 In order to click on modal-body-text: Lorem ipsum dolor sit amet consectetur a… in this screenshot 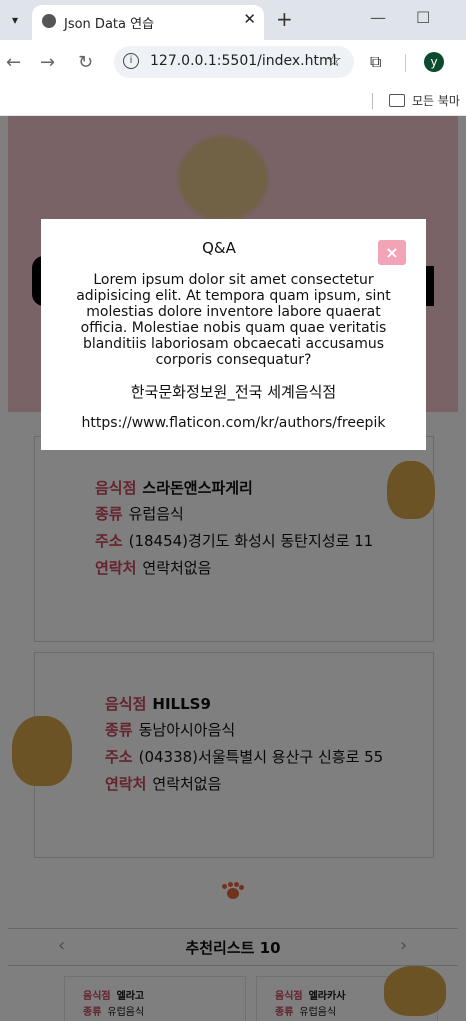, I will do `click(233, 320)`.